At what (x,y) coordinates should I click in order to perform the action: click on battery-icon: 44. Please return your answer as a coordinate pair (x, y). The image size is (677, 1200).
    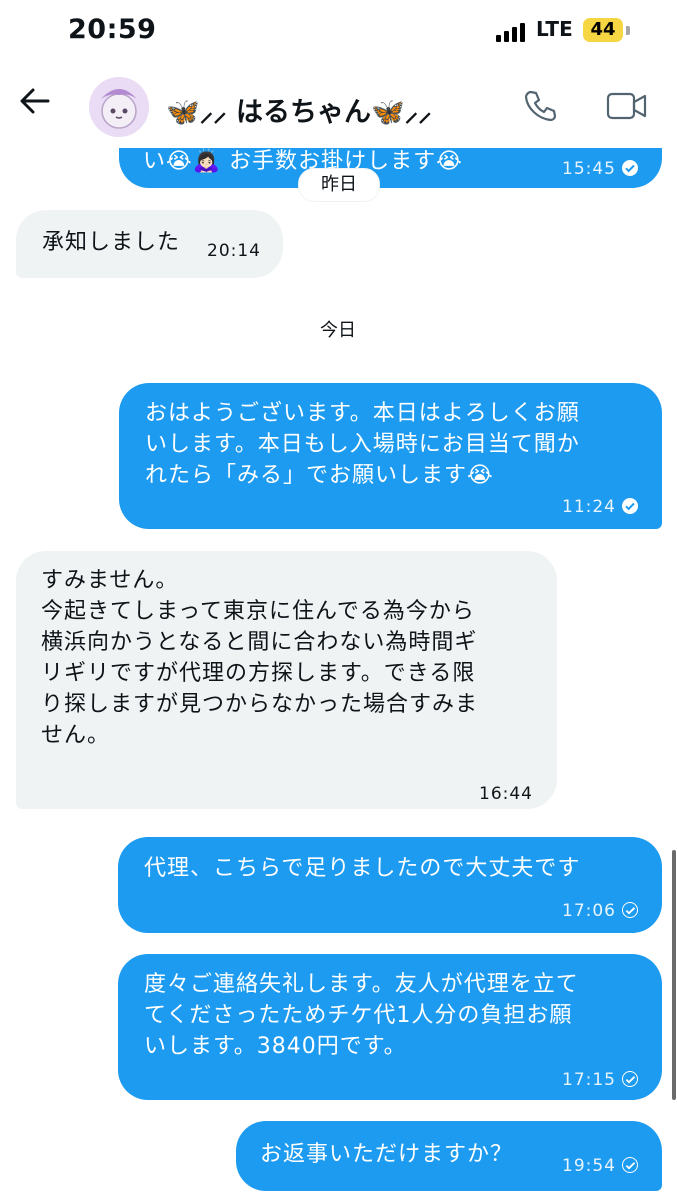
    Looking at the image, I should click on (603, 30).